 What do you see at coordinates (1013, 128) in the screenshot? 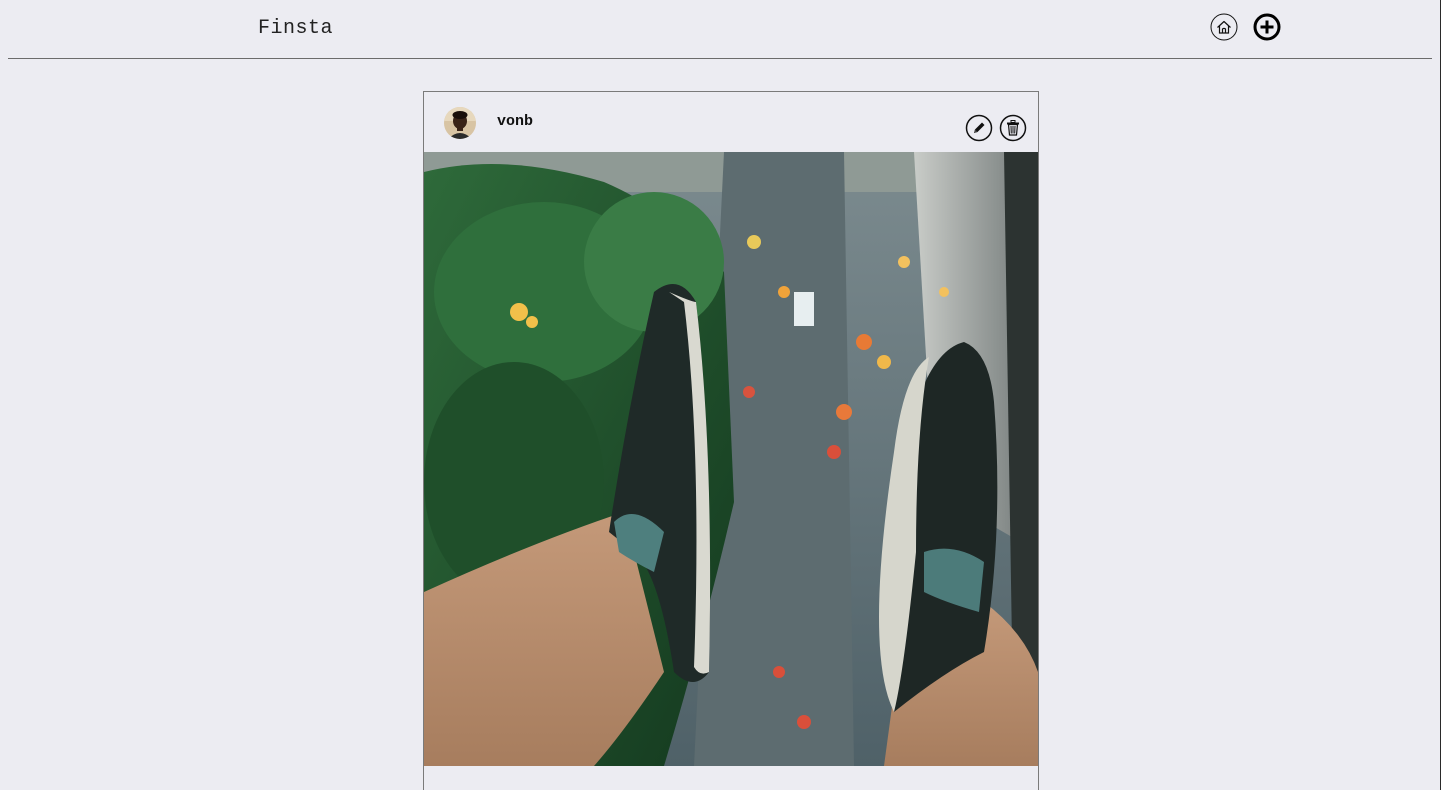
I see `trash-icon` at bounding box center [1013, 128].